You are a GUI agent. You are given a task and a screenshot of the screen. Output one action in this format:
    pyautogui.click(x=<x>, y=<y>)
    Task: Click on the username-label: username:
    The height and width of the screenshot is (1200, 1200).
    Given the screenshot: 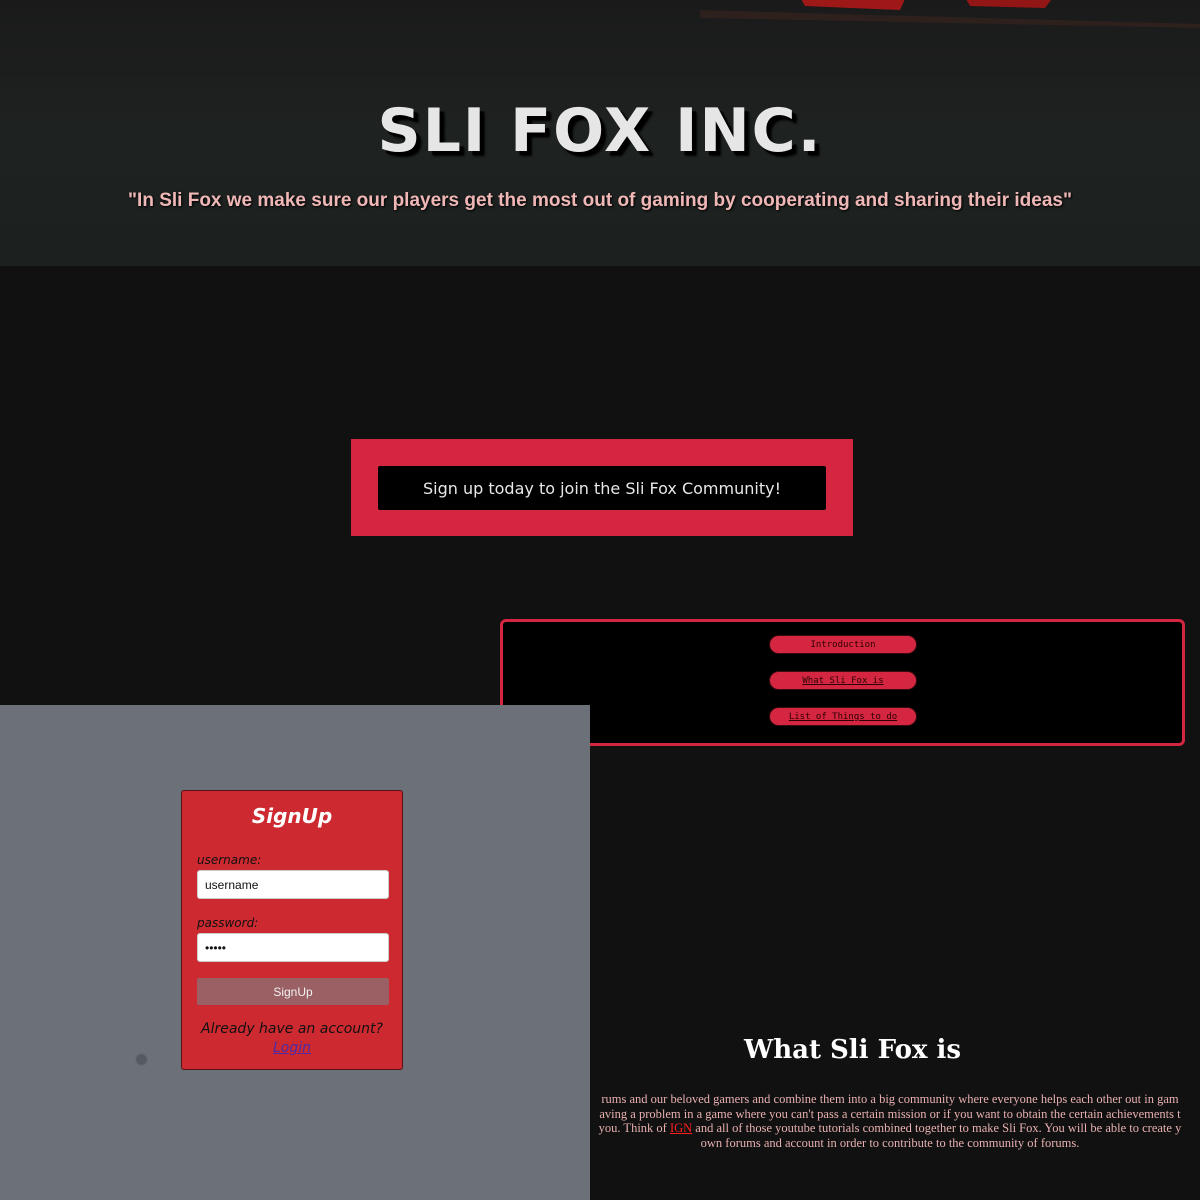 What is the action you would take?
    pyautogui.click(x=229, y=860)
    